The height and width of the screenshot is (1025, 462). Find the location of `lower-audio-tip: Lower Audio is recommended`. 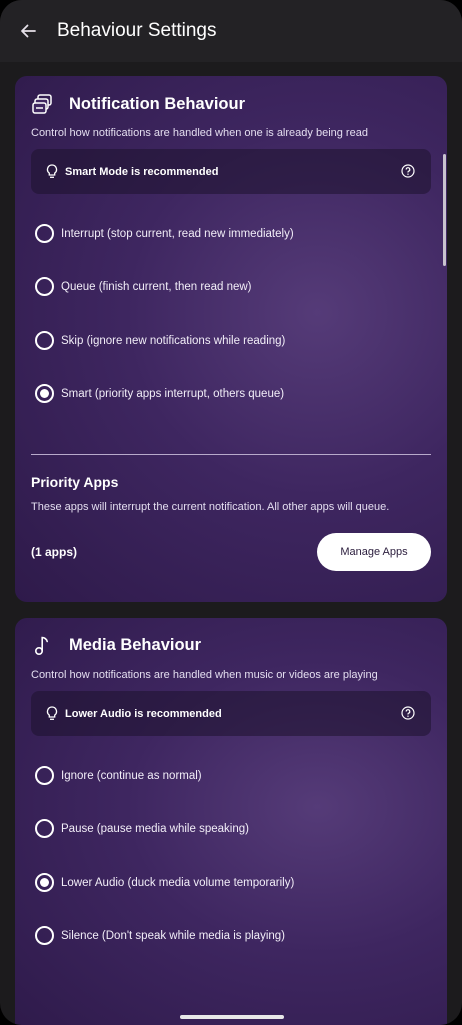

lower-audio-tip: Lower Audio is recommended is located at coordinates (231, 713).